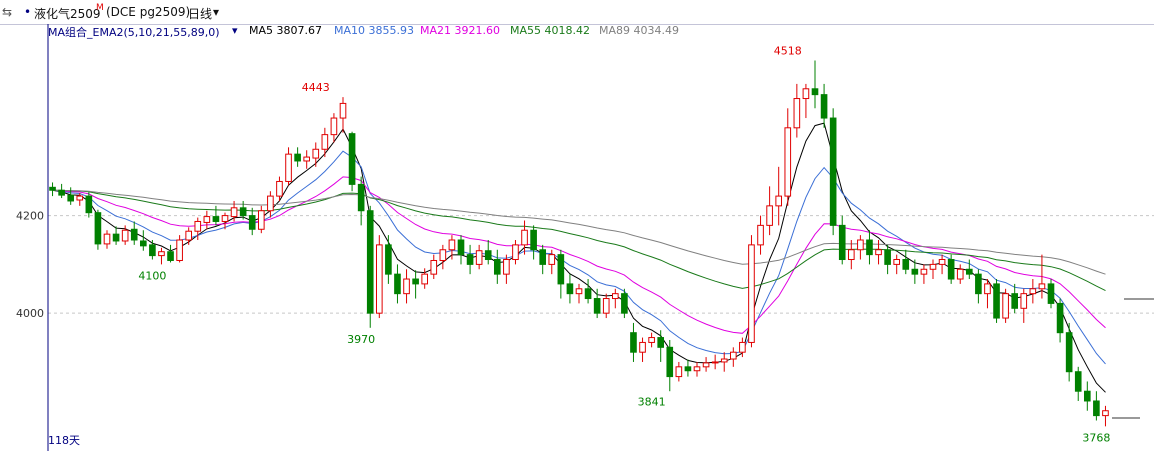  I want to click on swap-icon: ⇆, so click(7, 12).